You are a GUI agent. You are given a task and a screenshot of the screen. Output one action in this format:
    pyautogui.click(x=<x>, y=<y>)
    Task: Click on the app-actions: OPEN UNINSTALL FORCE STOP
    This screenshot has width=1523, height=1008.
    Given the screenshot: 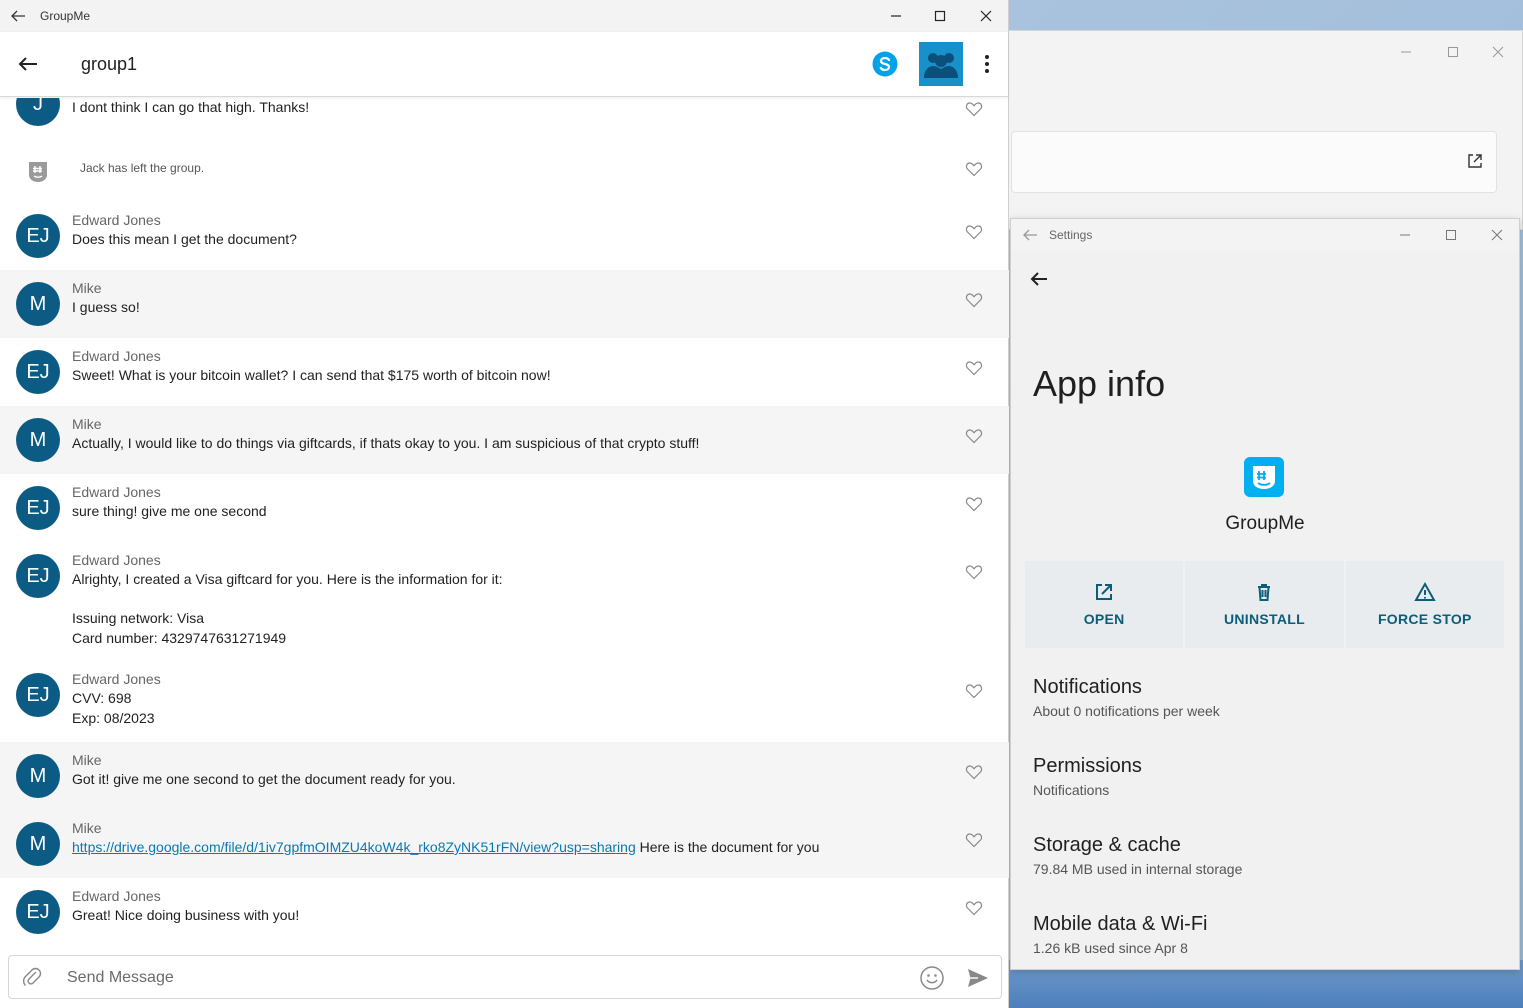 What is the action you would take?
    pyautogui.click(x=1264, y=604)
    